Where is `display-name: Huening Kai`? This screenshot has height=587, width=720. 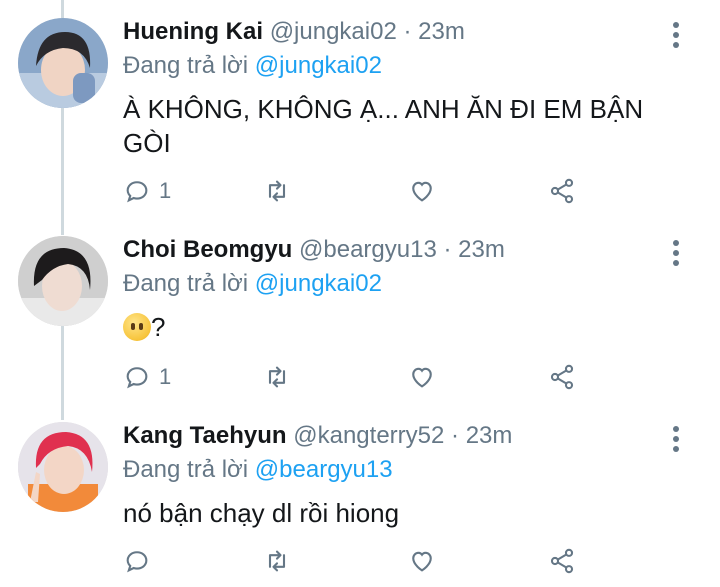 display-name: Huening Kai is located at coordinates (193, 31).